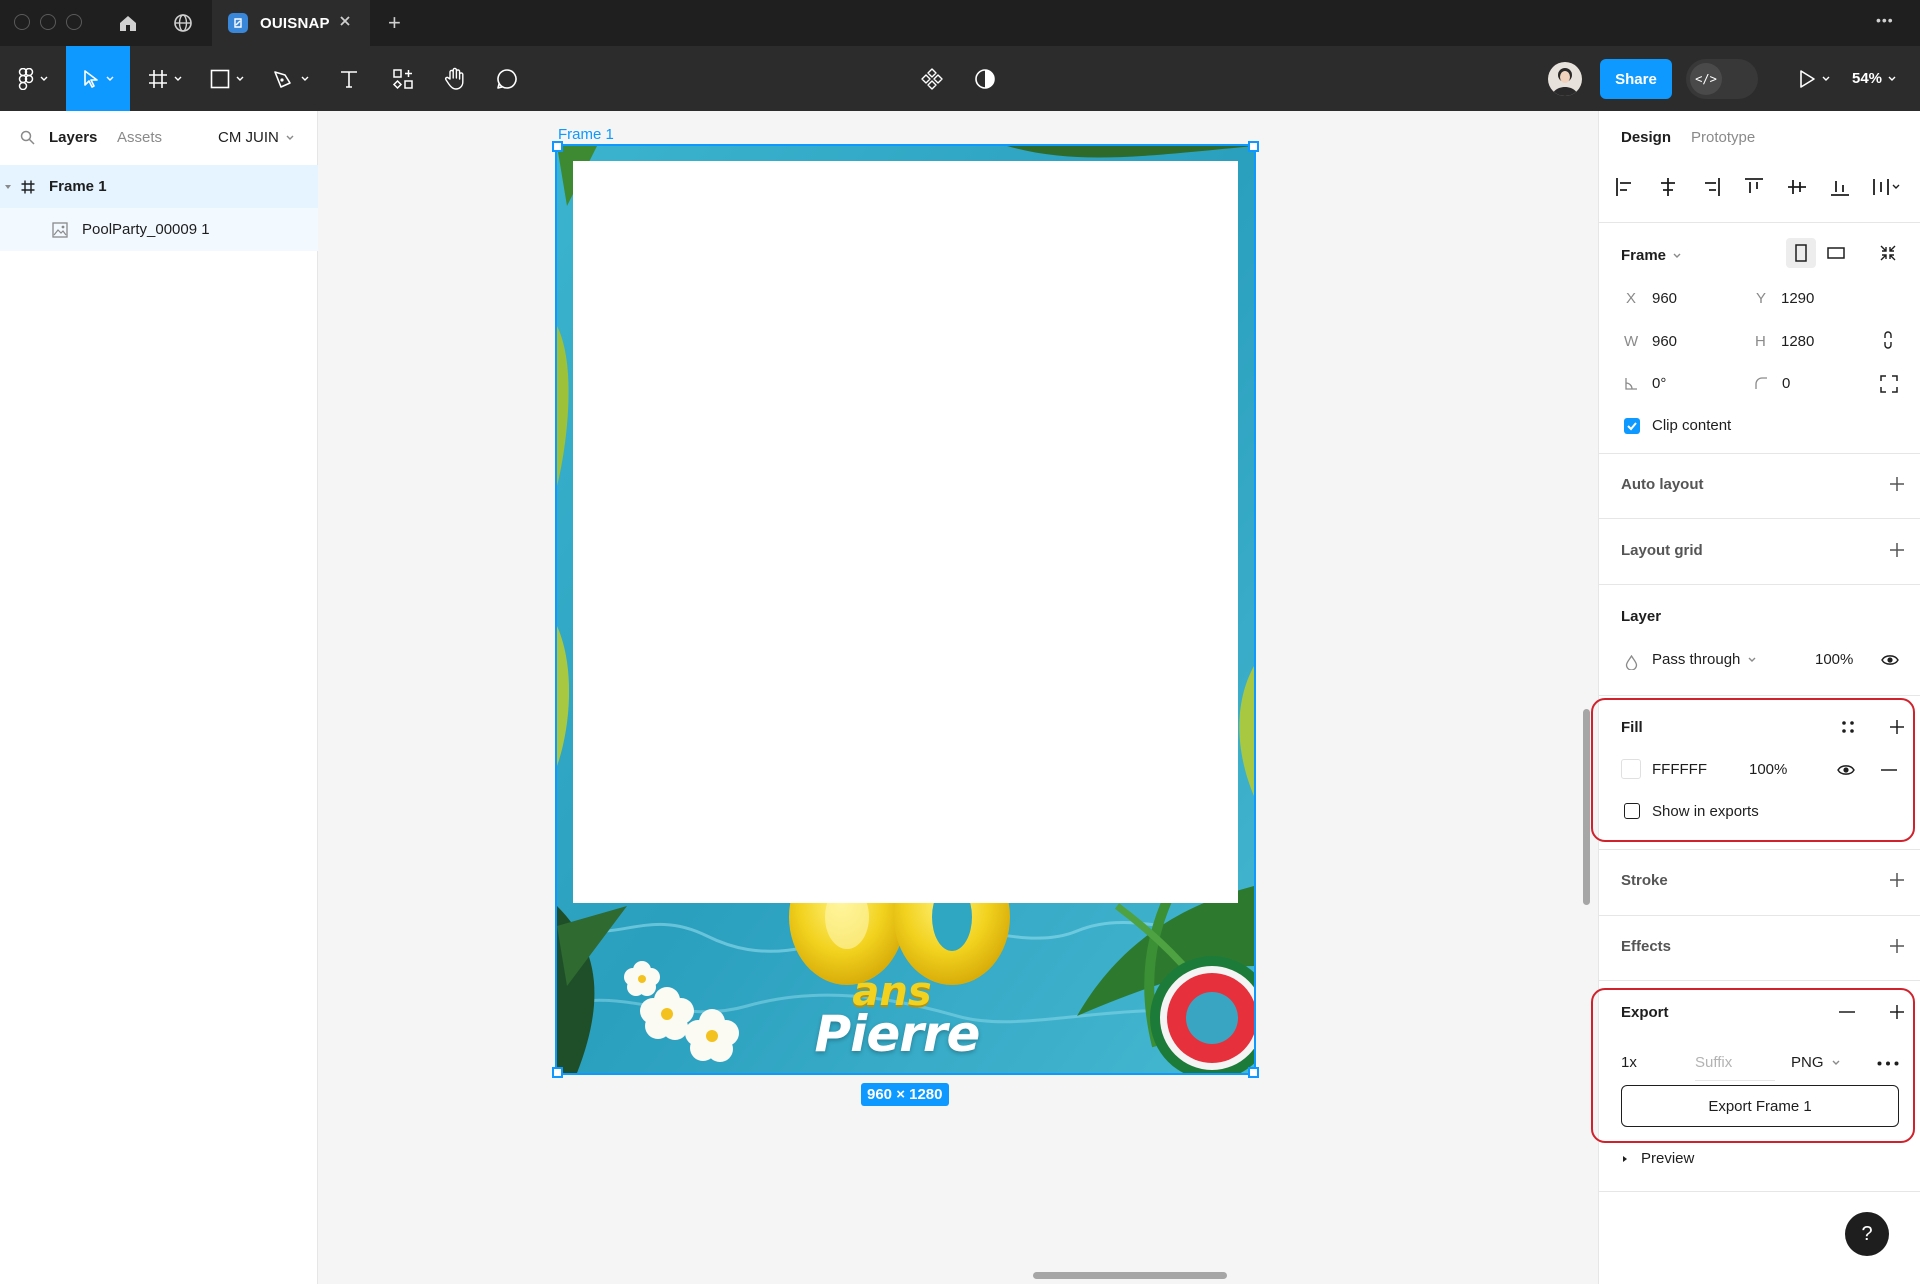 The image size is (1920, 1284). I want to click on caret-down-icon, so click(8, 187).